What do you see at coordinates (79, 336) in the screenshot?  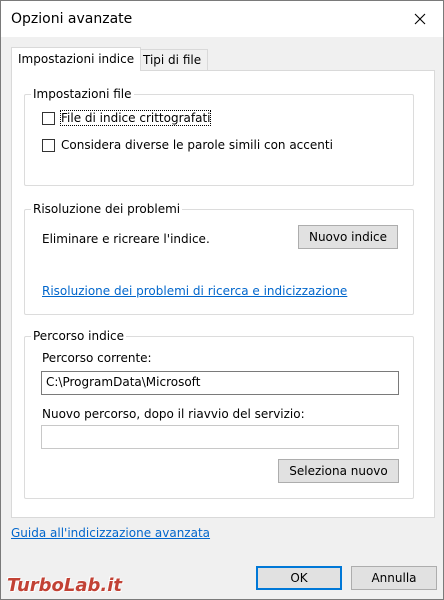 I see `index-location-legend: Percorso indice` at bounding box center [79, 336].